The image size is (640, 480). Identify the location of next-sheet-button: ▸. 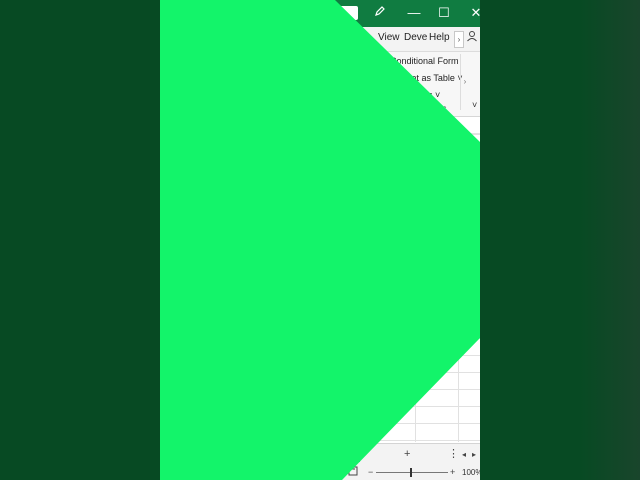
(474, 454).